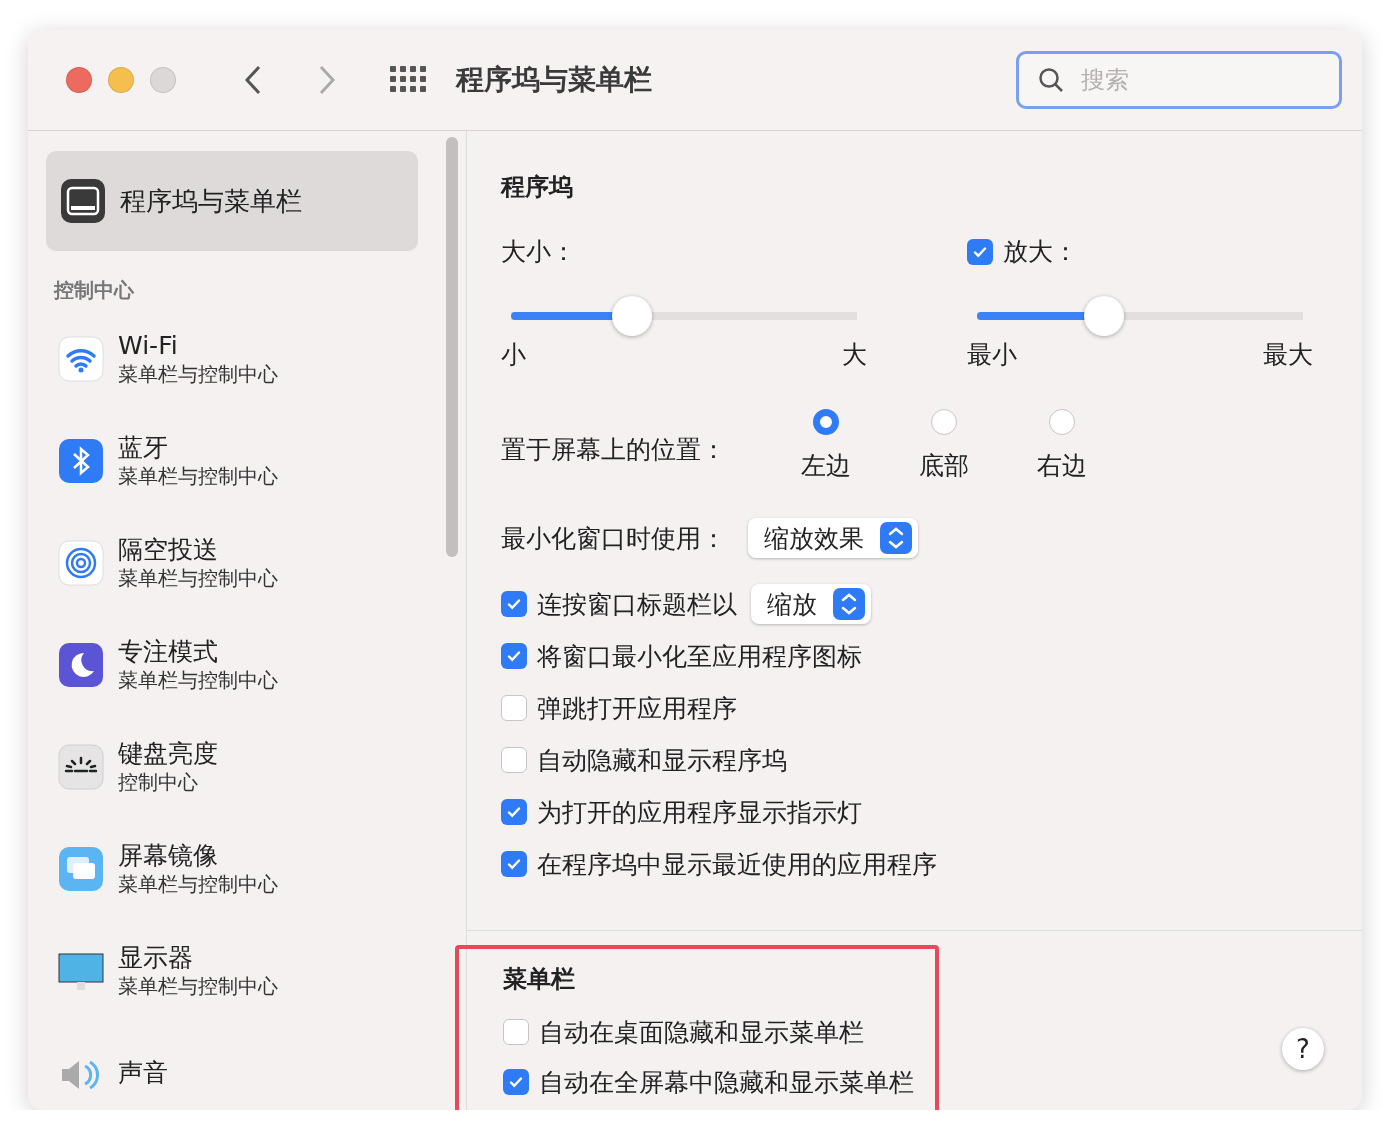 This screenshot has width=1388, height=1136. What do you see at coordinates (232, 359) in the screenshot?
I see `sidebar-item: Wi-Fi 菜单栏与控制中心` at bounding box center [232, 359].